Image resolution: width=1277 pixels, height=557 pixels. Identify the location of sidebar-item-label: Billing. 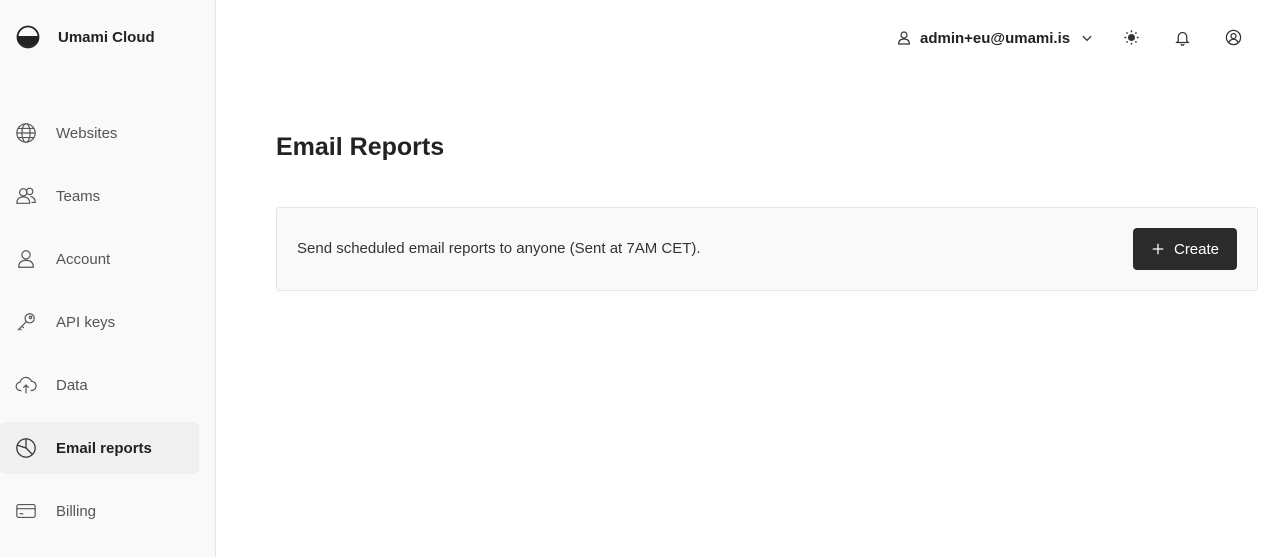
(76, 511).